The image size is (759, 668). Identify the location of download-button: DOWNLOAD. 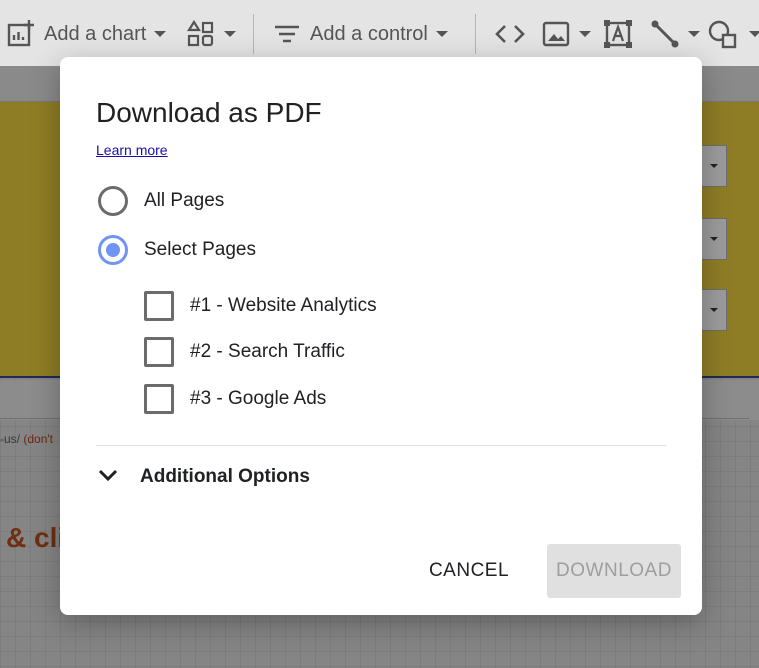
(614, 571).